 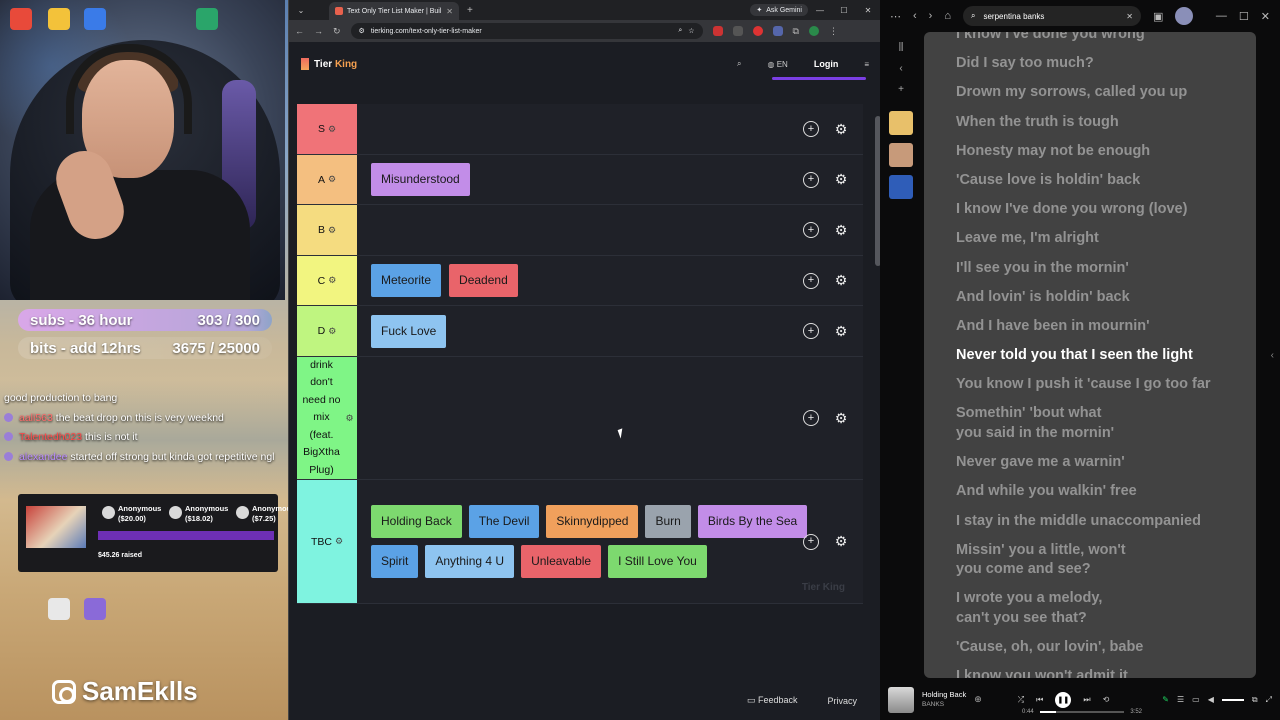 What do you see at coordinates (1269, 700) in the screenshot?
I see `fullscreen-icon: ⤢` at bounding box center [1269, 700].